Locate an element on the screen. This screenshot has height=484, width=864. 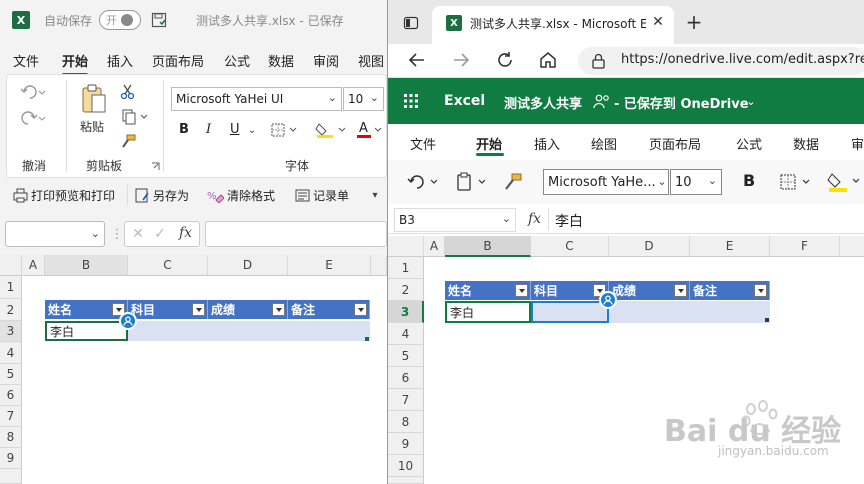
shared-people-icon is located at coordinates (602, 101).